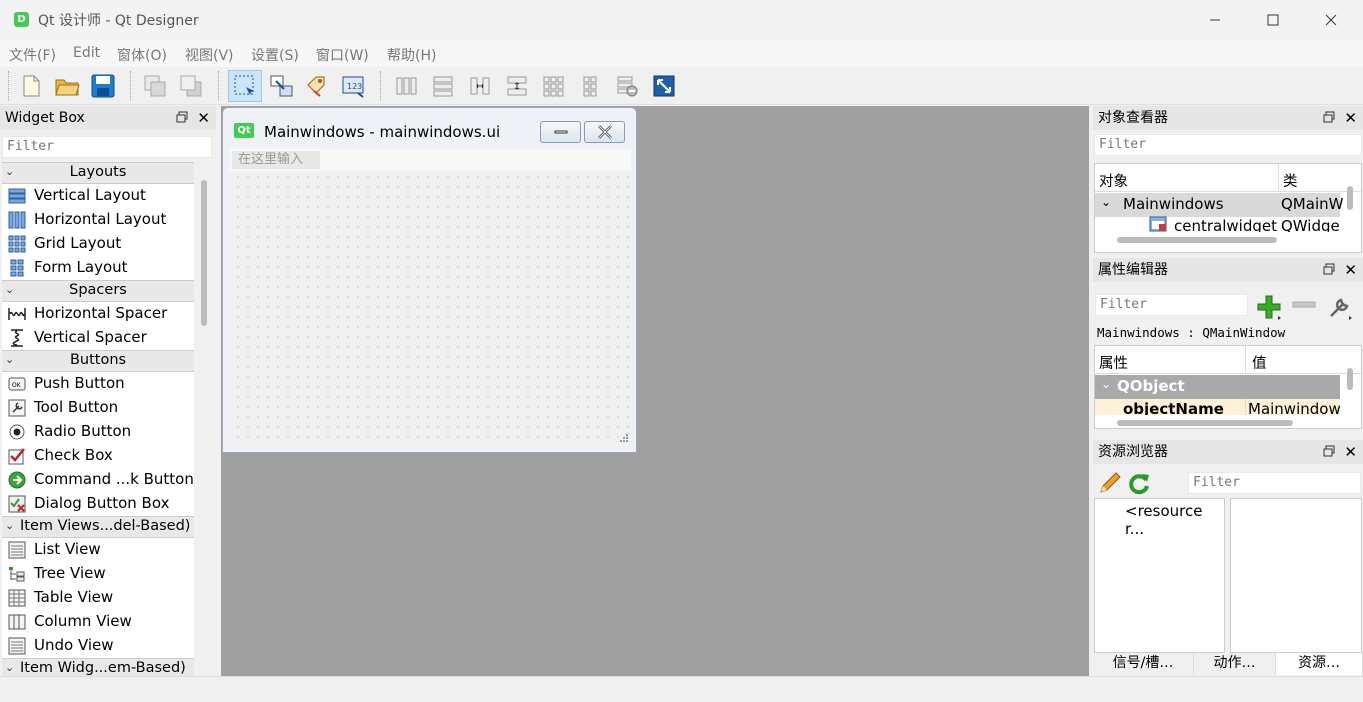 This screenshot has height=702, width=1363. I want to click on property-table-vscrollbar, so click(1350, 379).